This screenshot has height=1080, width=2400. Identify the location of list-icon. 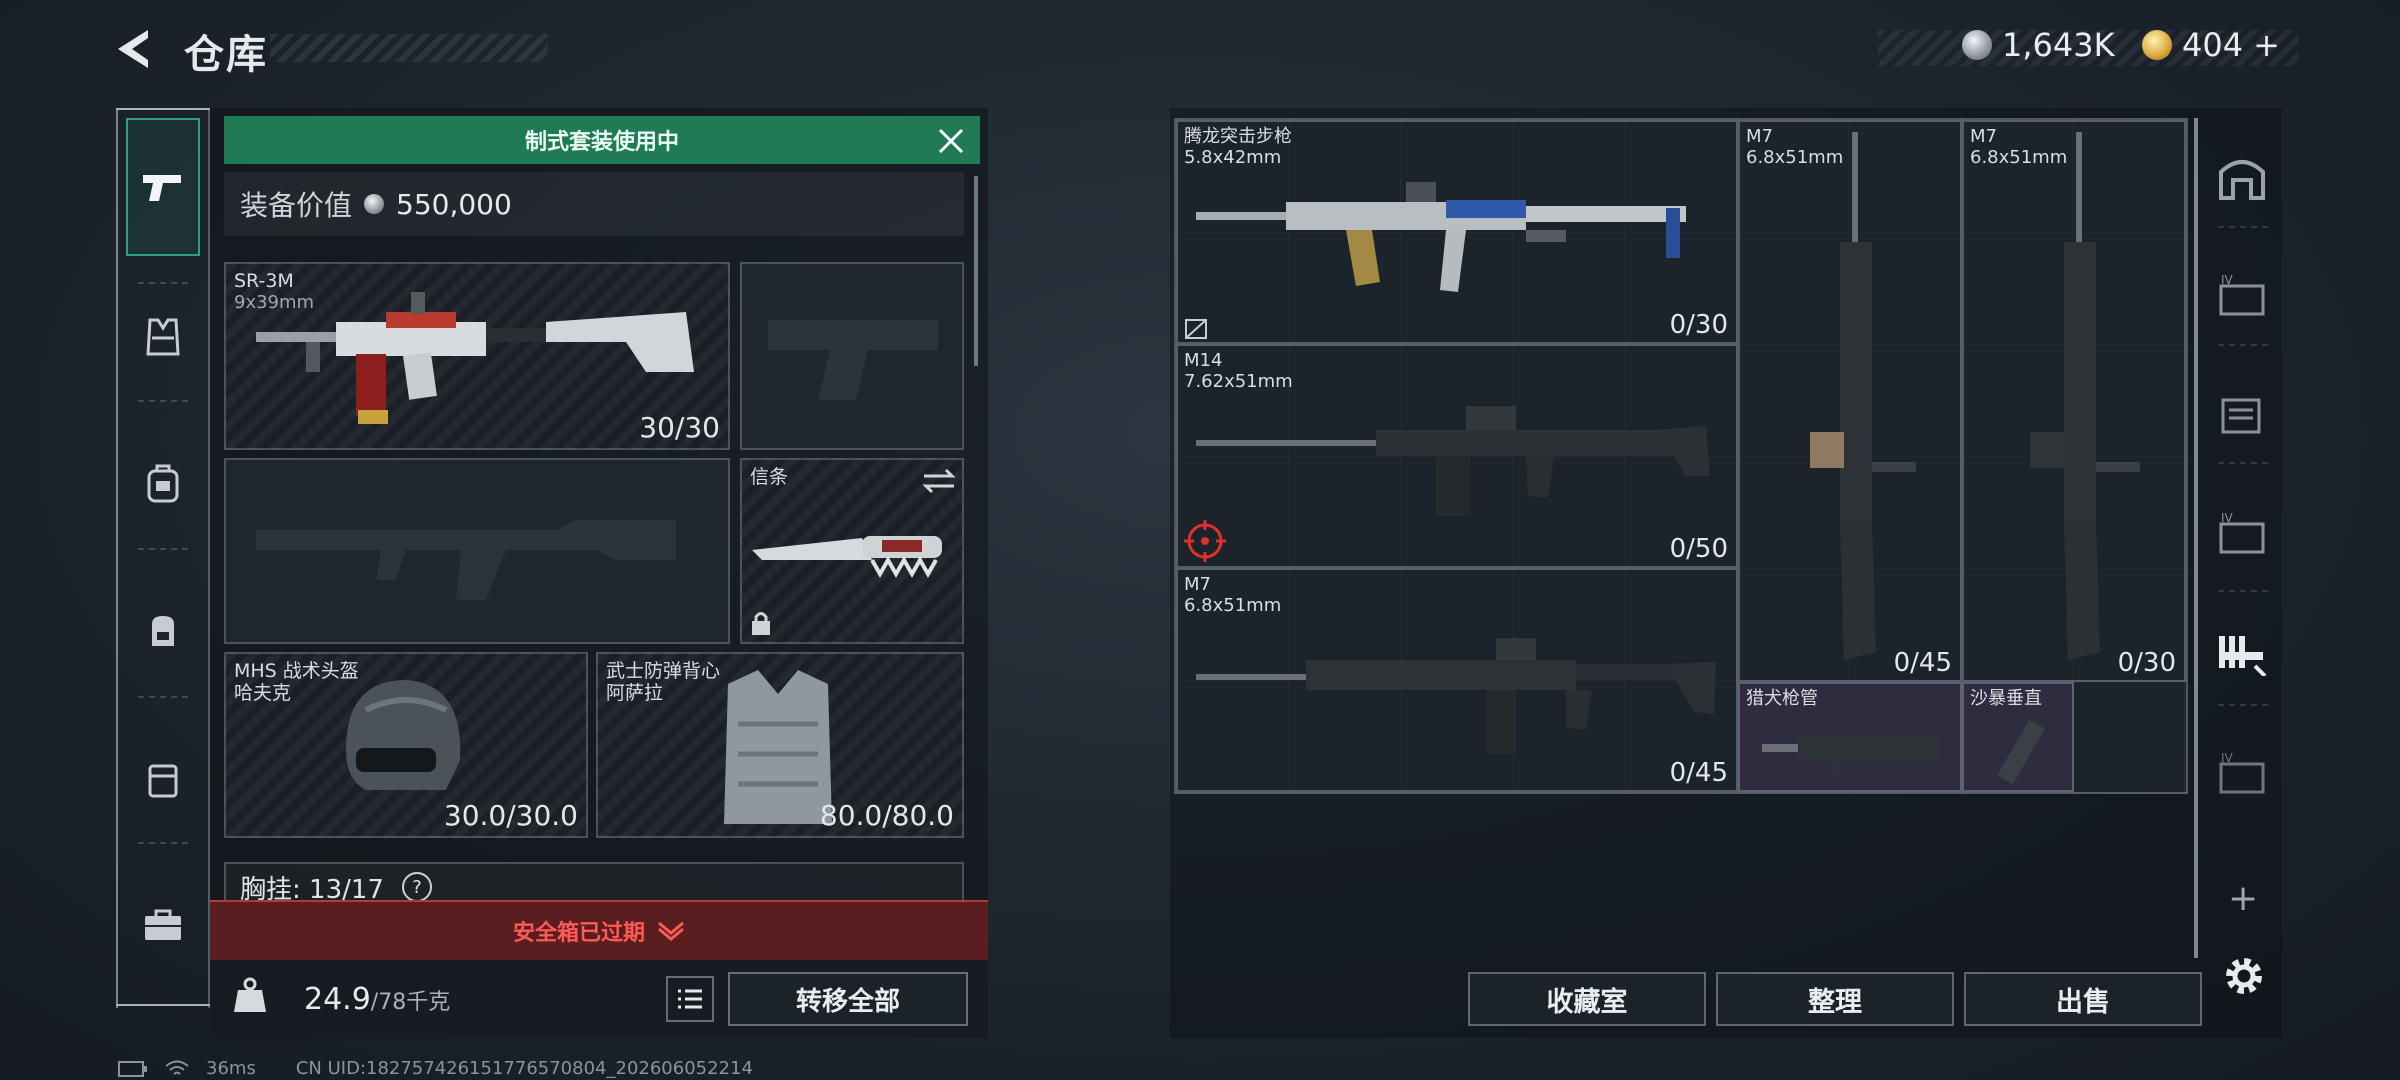
(690, 999).